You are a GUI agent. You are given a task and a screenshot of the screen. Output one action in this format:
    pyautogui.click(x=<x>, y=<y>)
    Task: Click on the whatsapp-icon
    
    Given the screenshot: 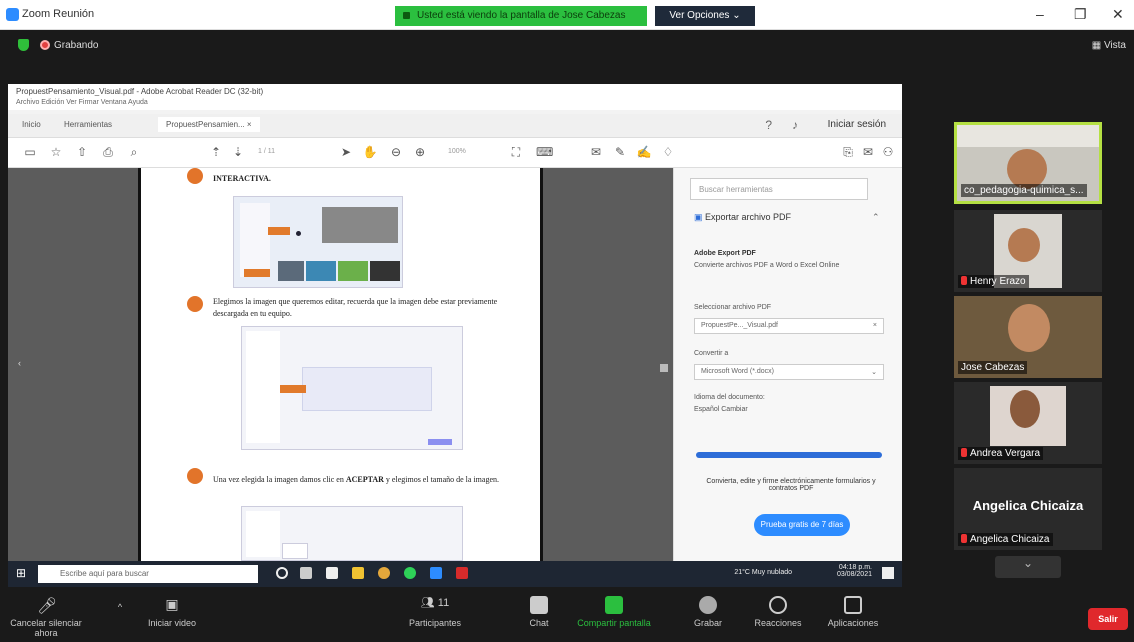 What is the action you would take?
    pyautogui.click(x=410, y=573)
    